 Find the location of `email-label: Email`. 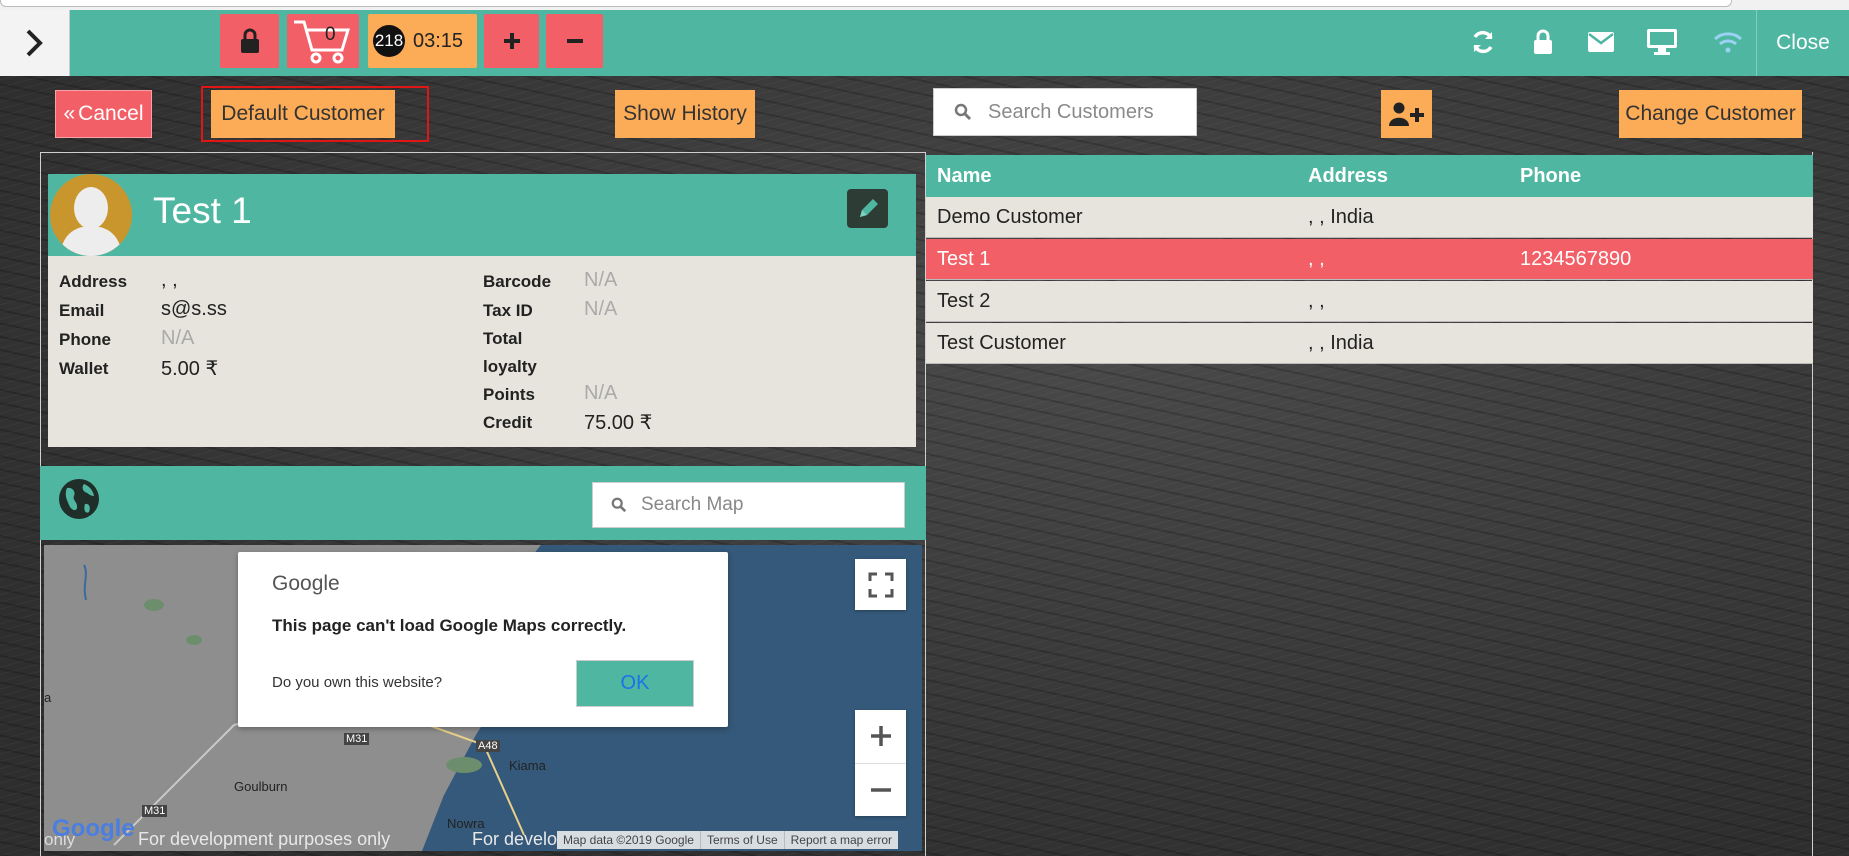

email-label: Email is located at coordinates (82, 310).